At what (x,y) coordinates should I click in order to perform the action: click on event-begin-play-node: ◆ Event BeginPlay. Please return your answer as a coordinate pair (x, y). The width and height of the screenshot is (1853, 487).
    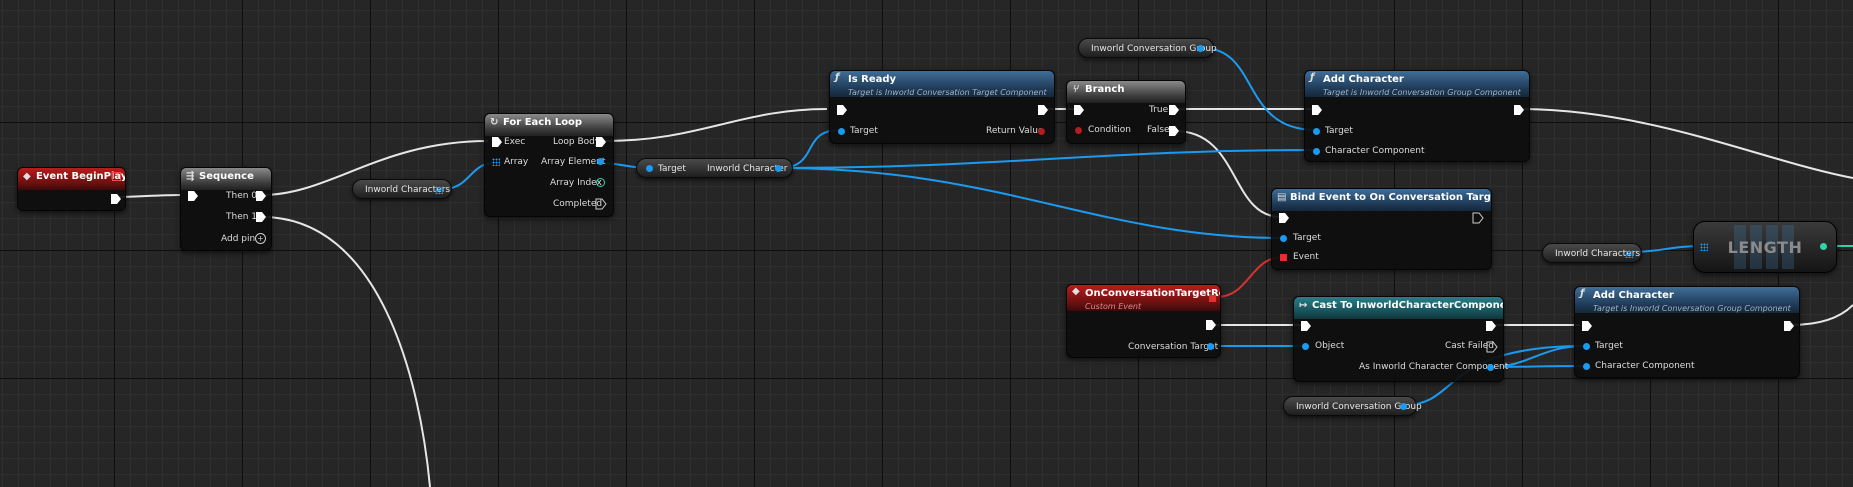
    Looking at the image, I should click on (71, 189).